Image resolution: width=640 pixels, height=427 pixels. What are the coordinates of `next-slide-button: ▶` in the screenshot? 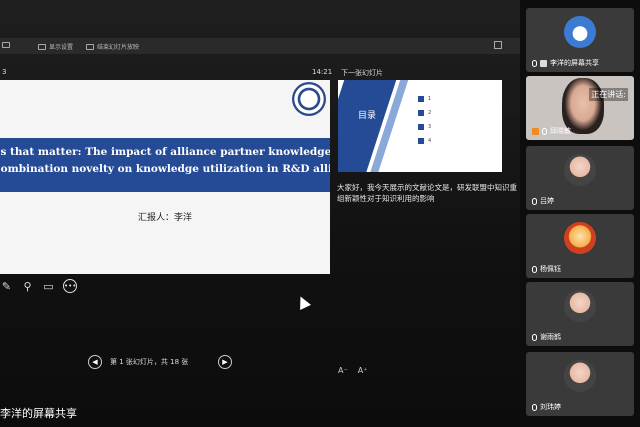 It's located at (225, 362).